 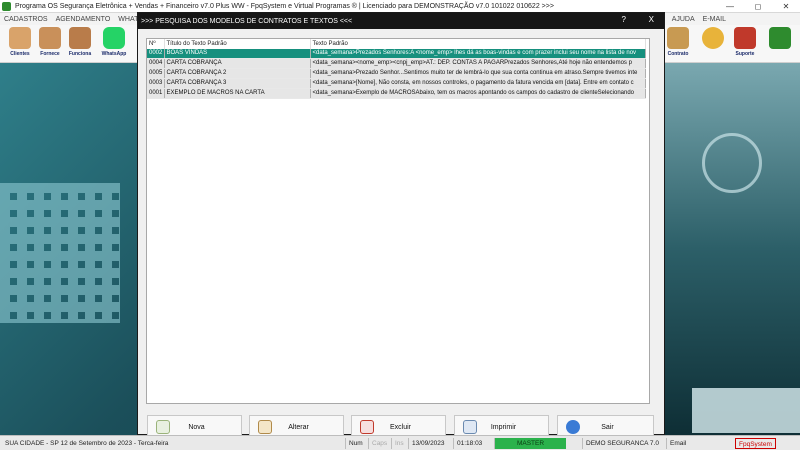 What do you see at coordinates (745, 38) in the screenshot?
I see `support-icon` at bounding box center [745, 38].